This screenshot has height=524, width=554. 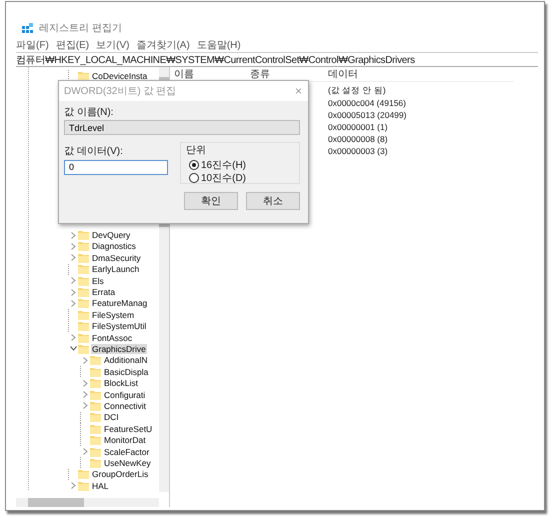 I want to click on tree-item: CoDeviceInsta, so click(x=119, y=75).